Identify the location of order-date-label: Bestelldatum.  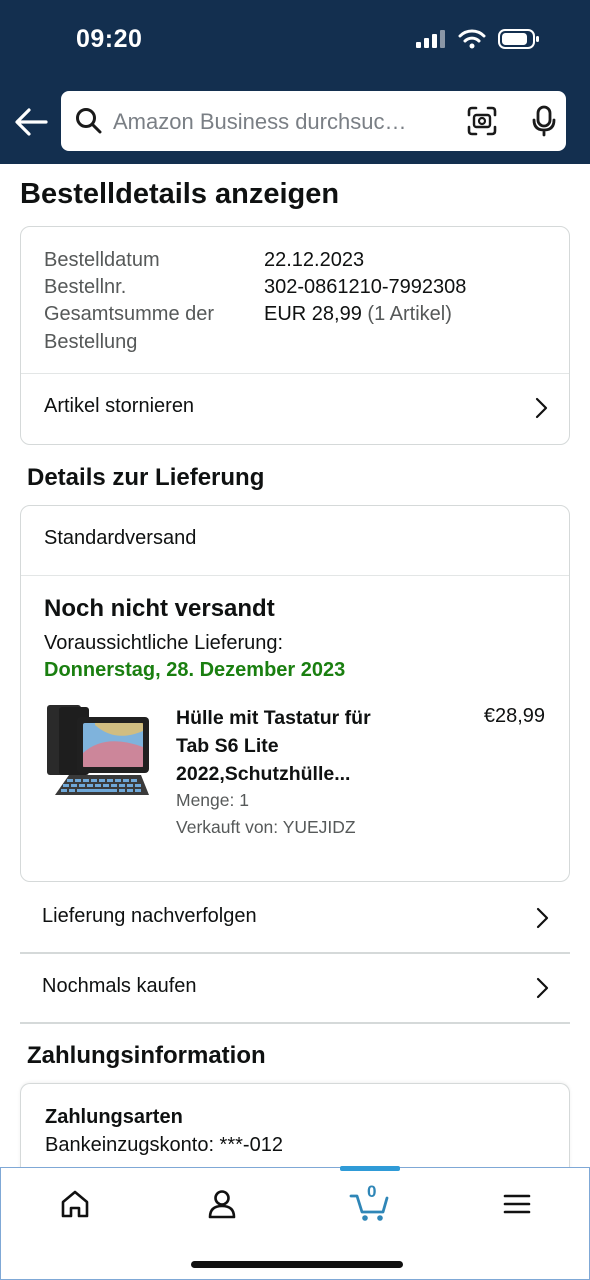
(102, 260).